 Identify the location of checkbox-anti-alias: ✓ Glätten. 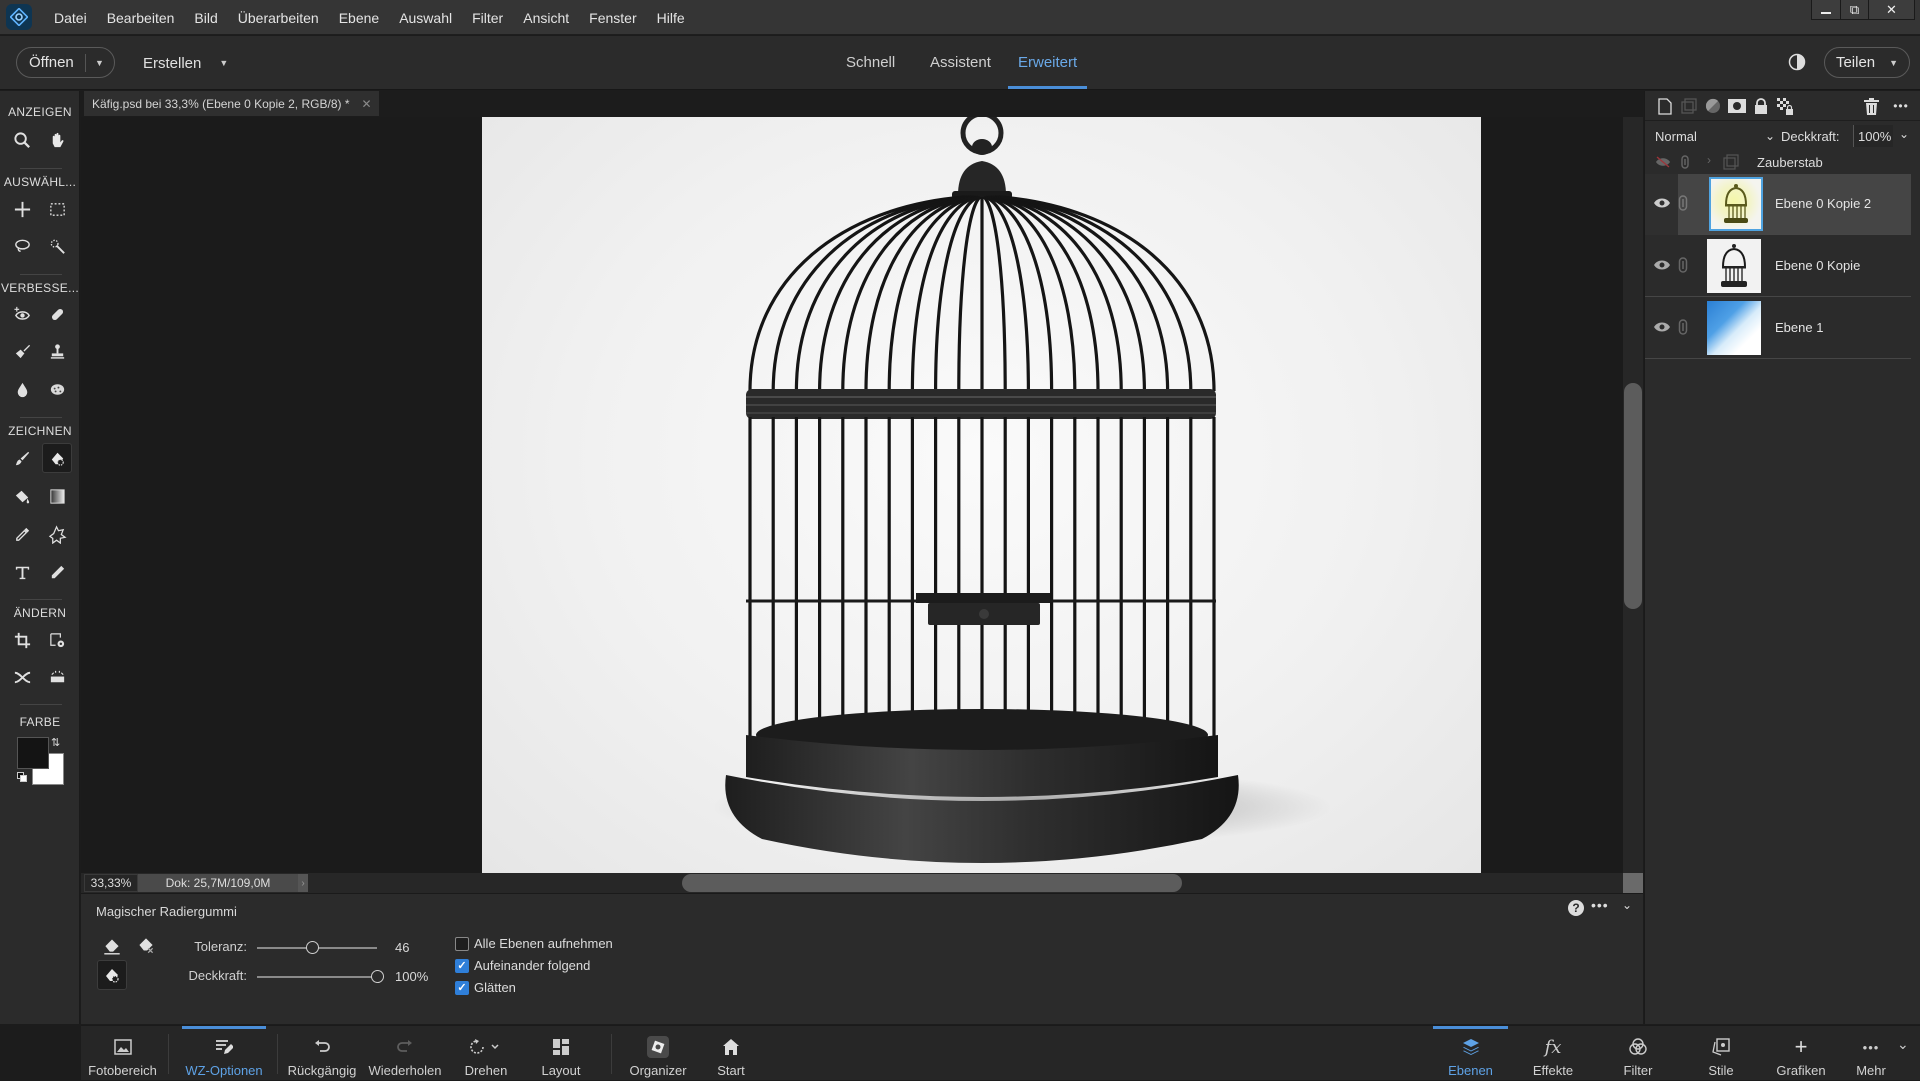
(485, 987).